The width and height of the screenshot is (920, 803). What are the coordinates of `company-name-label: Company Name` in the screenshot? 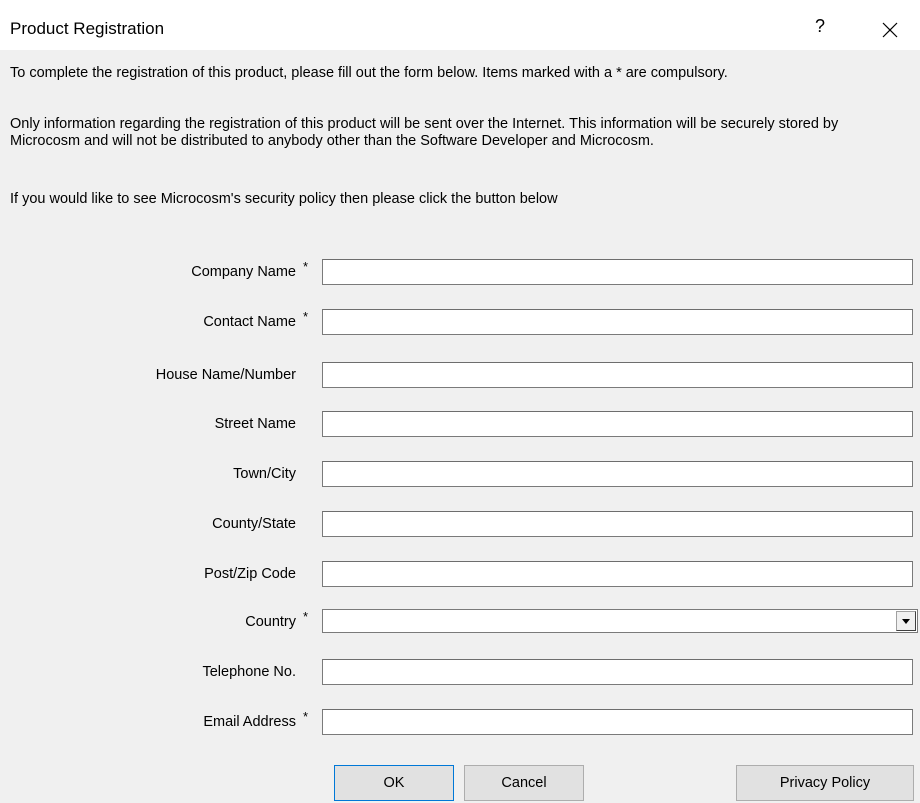 It's located at (243, 272).